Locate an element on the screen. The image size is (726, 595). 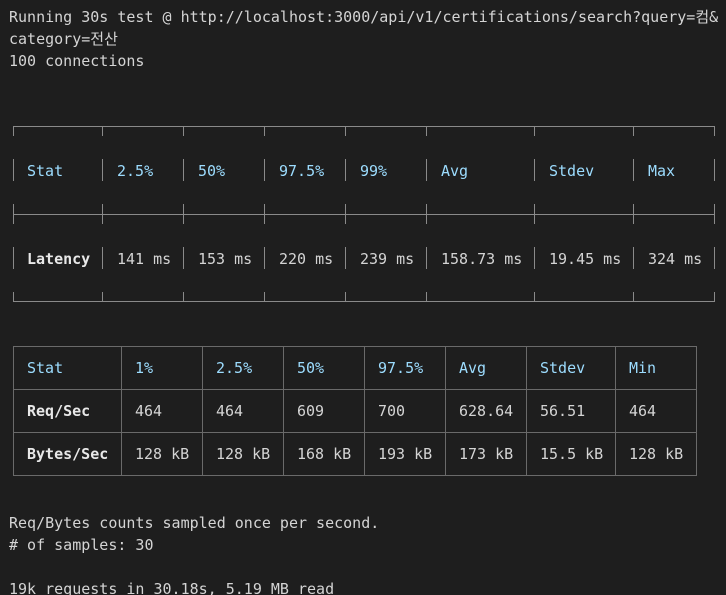
table-header-cell: 1% is located at coordinates (162, 368).